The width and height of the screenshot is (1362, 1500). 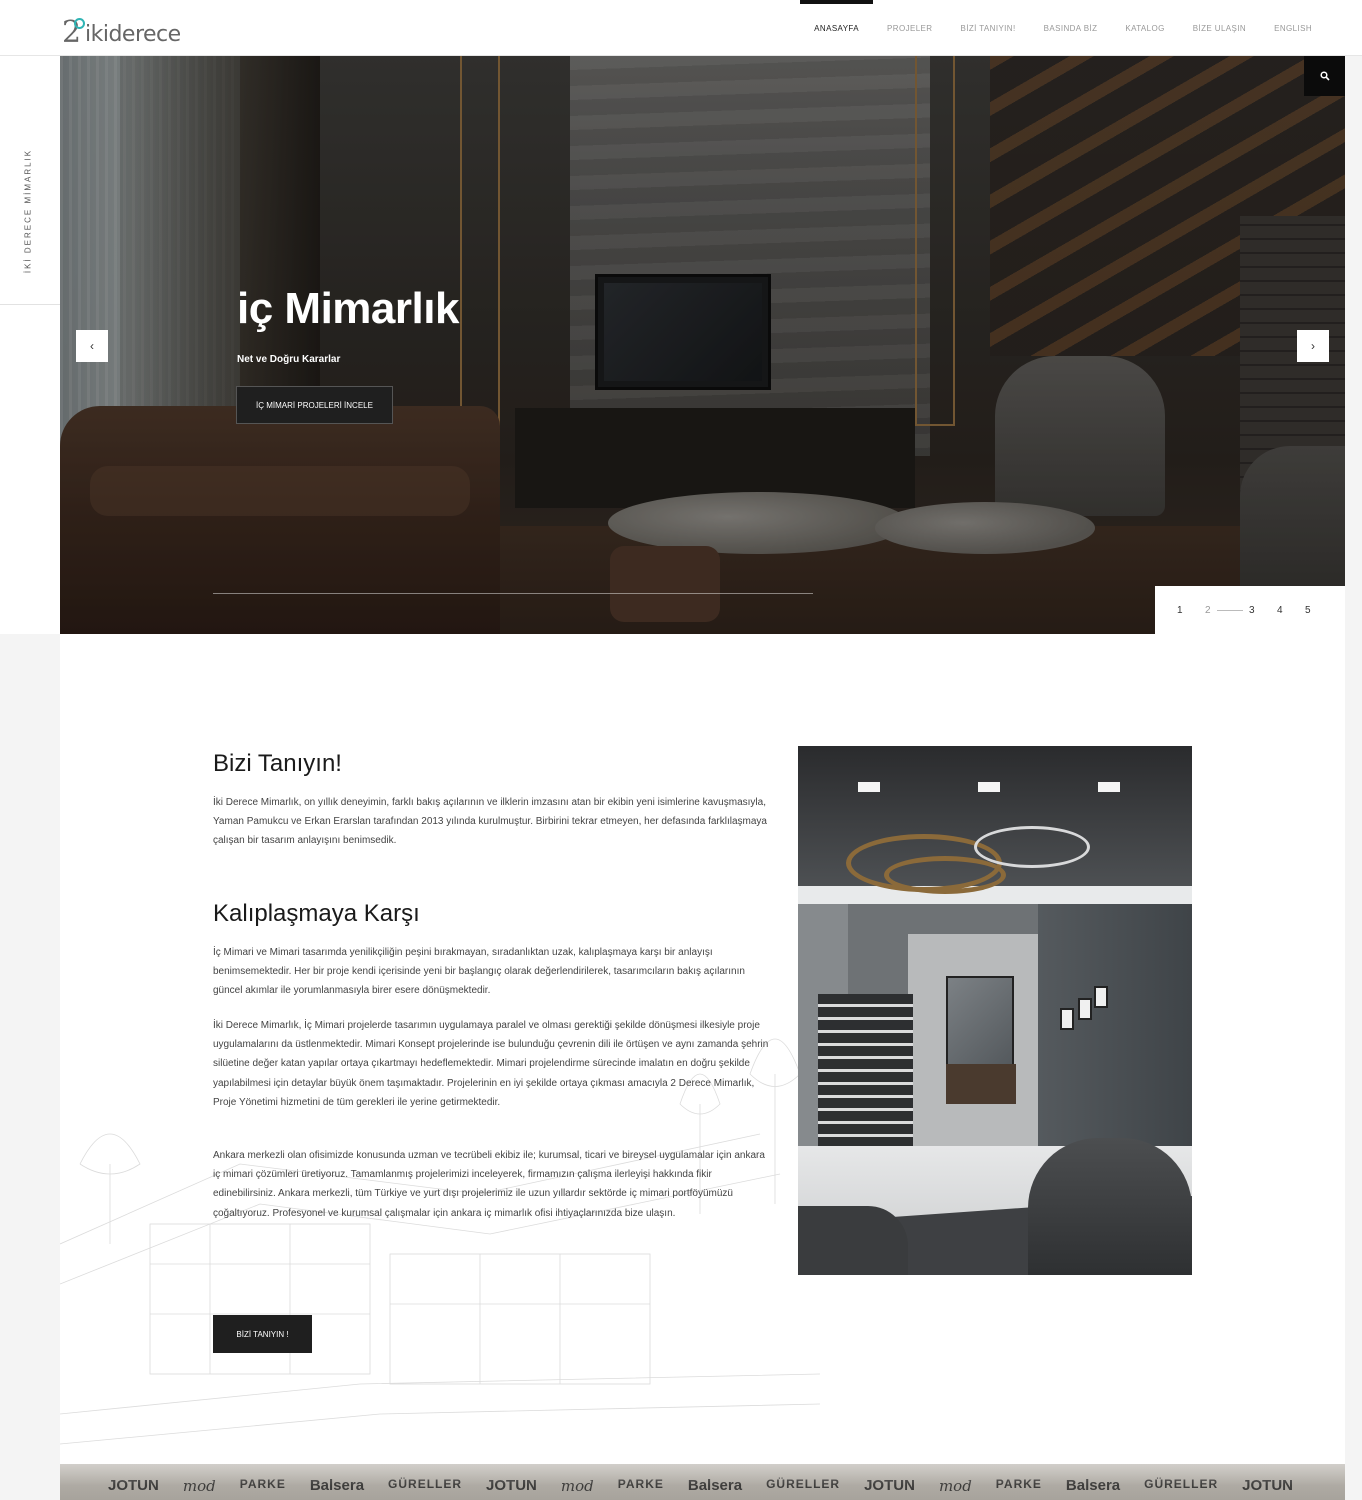 What do you see at coordinates (1191, 610) in the screenshot?
I see `pagination-1: 1` at bounding box center [1191, 610].